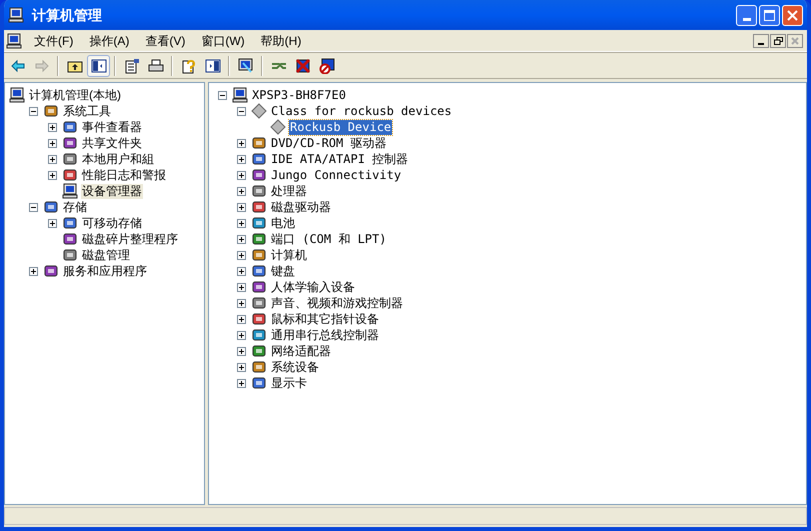 This screenshot has width=811, height=531. What do you see at coordinates (325, 319) in the screenshot?
I see `tree-item: 鼠标和其它指针设备` at bounding box center [325, 319].